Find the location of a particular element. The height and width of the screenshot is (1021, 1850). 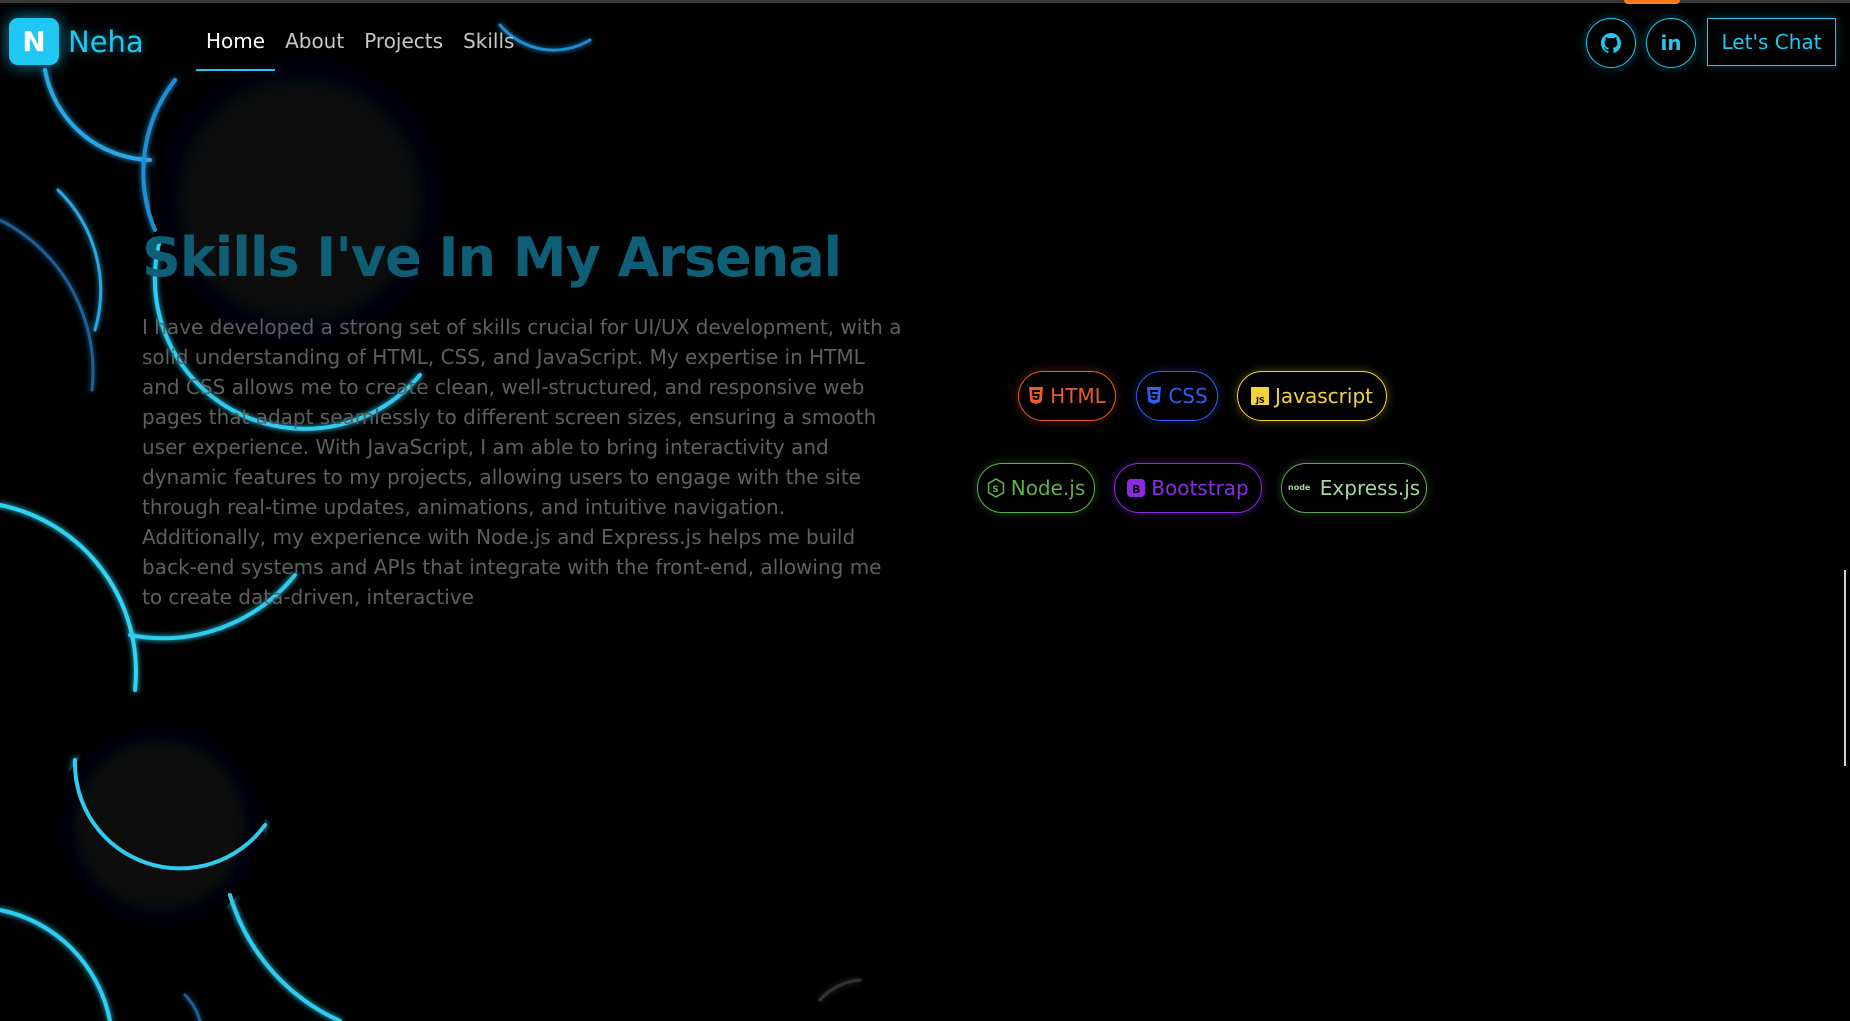

js-icon: JS is located at coordinates (1260, 396).